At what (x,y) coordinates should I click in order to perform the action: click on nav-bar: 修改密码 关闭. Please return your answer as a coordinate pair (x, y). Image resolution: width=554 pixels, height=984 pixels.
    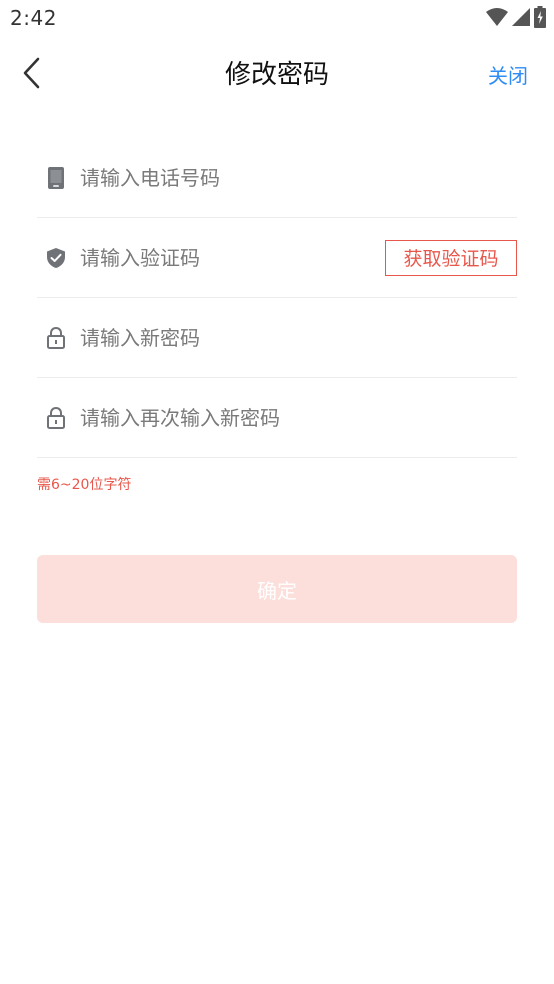
    Looking at the image, I should click on (277, 75).